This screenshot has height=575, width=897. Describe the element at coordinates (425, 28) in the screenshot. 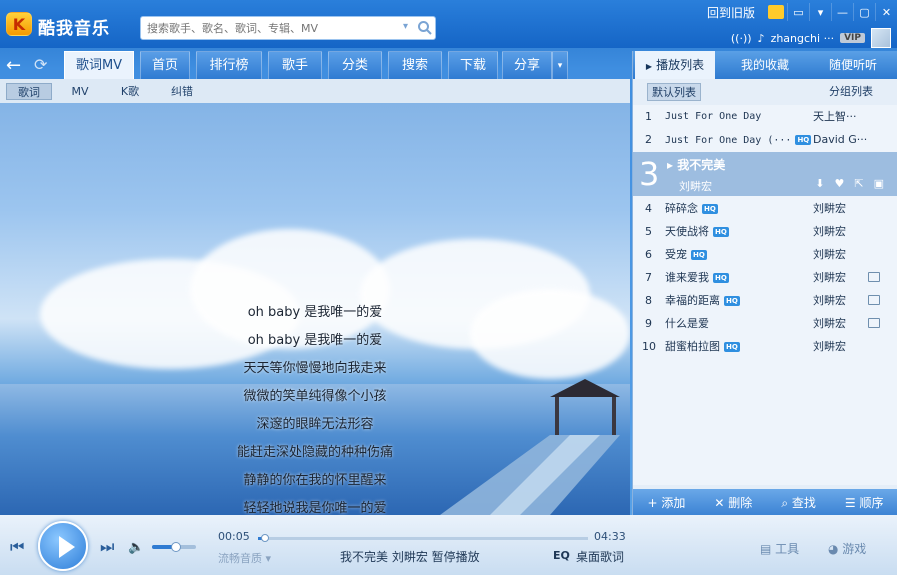

I see `search-icon` at that location.